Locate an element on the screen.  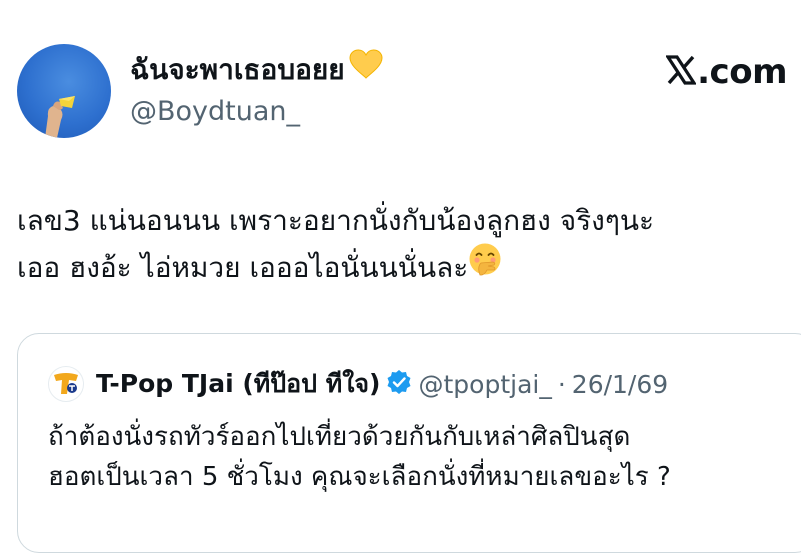
quoted-author-avatar is located at coordinates (66, 384).